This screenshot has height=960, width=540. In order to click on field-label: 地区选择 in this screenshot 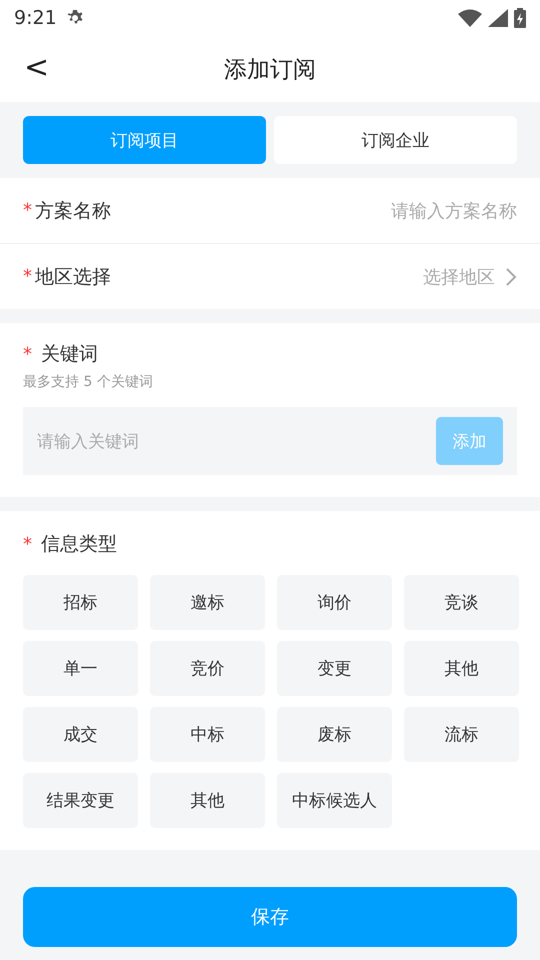, I will do `click(73, 277)`.